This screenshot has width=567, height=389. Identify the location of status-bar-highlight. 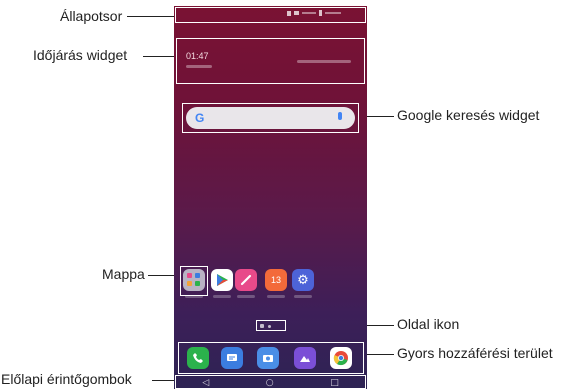
(270, 15).